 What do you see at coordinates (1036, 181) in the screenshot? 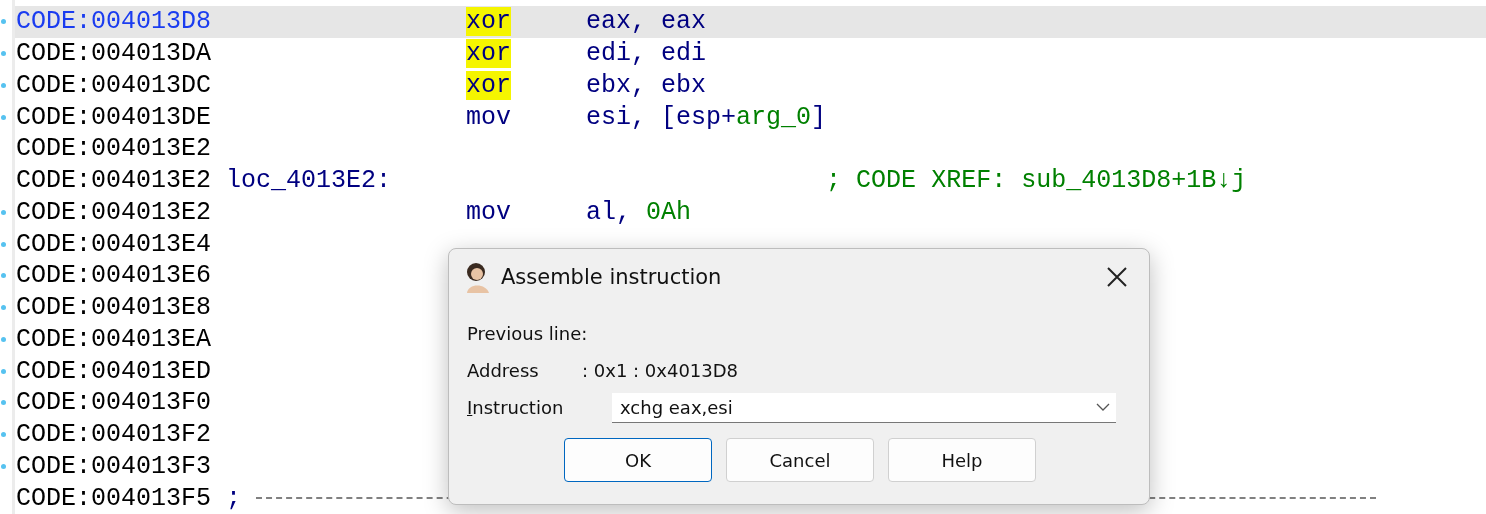
I see `xref-comment: ; CODE XREF: sub_4013D8+1B↓j` at bounding box center [1036, 181].